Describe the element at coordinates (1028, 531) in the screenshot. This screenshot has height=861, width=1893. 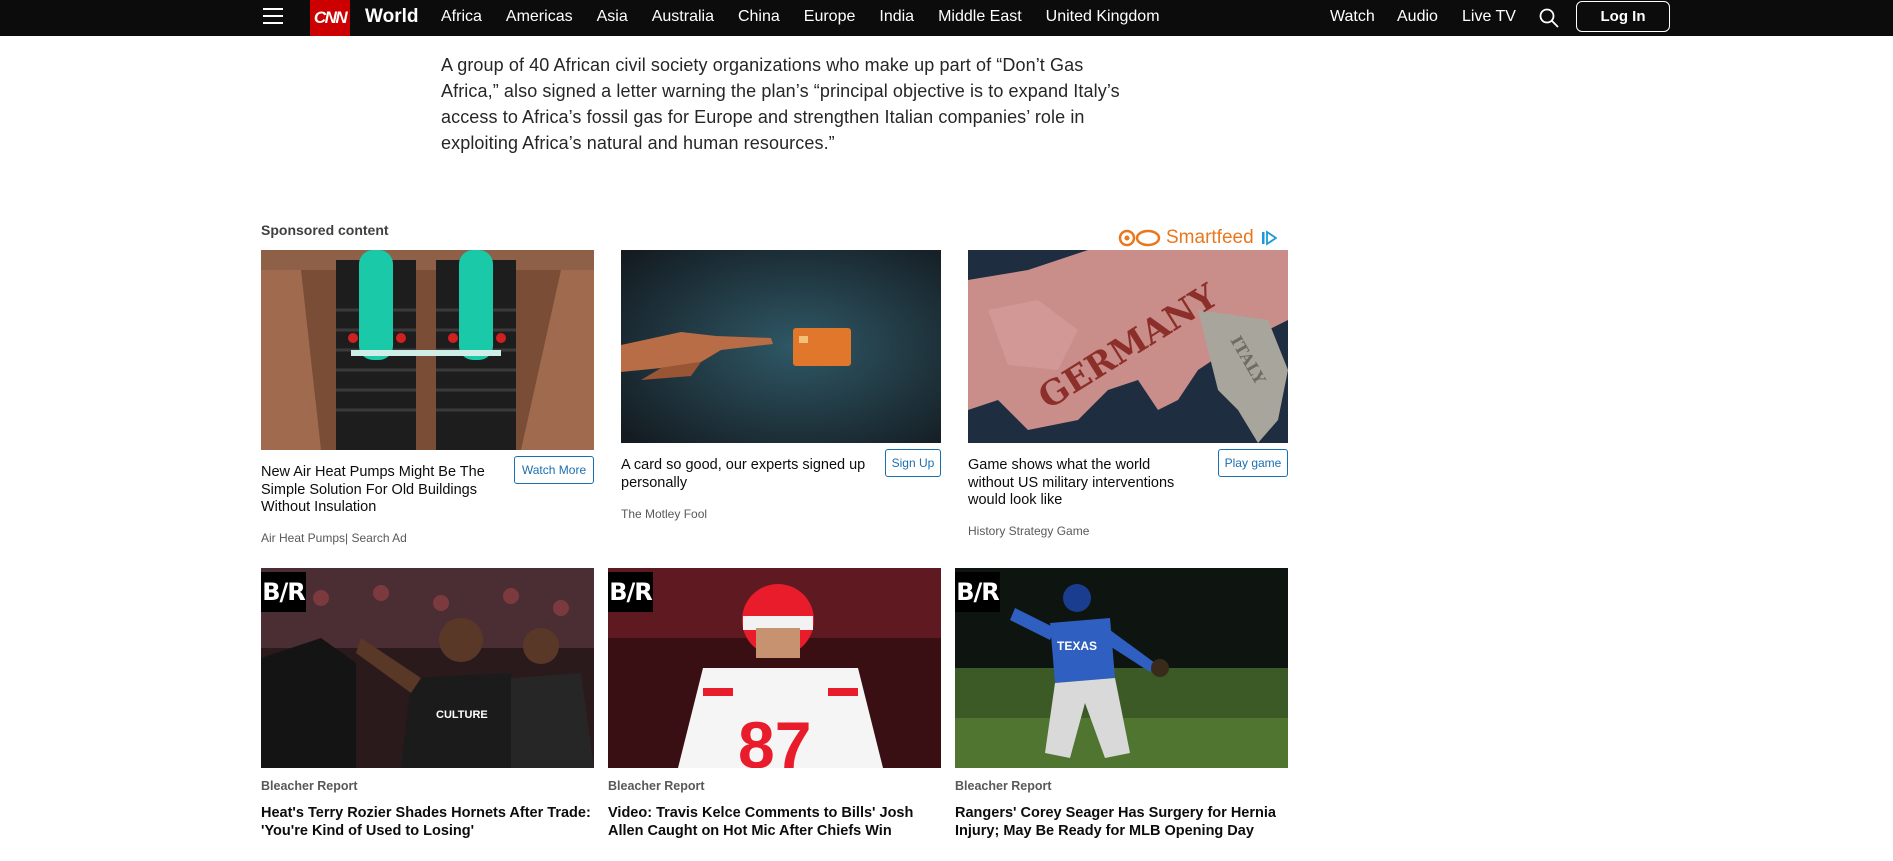
I see `sponsored-card-source: History Strategy Game` at that location.